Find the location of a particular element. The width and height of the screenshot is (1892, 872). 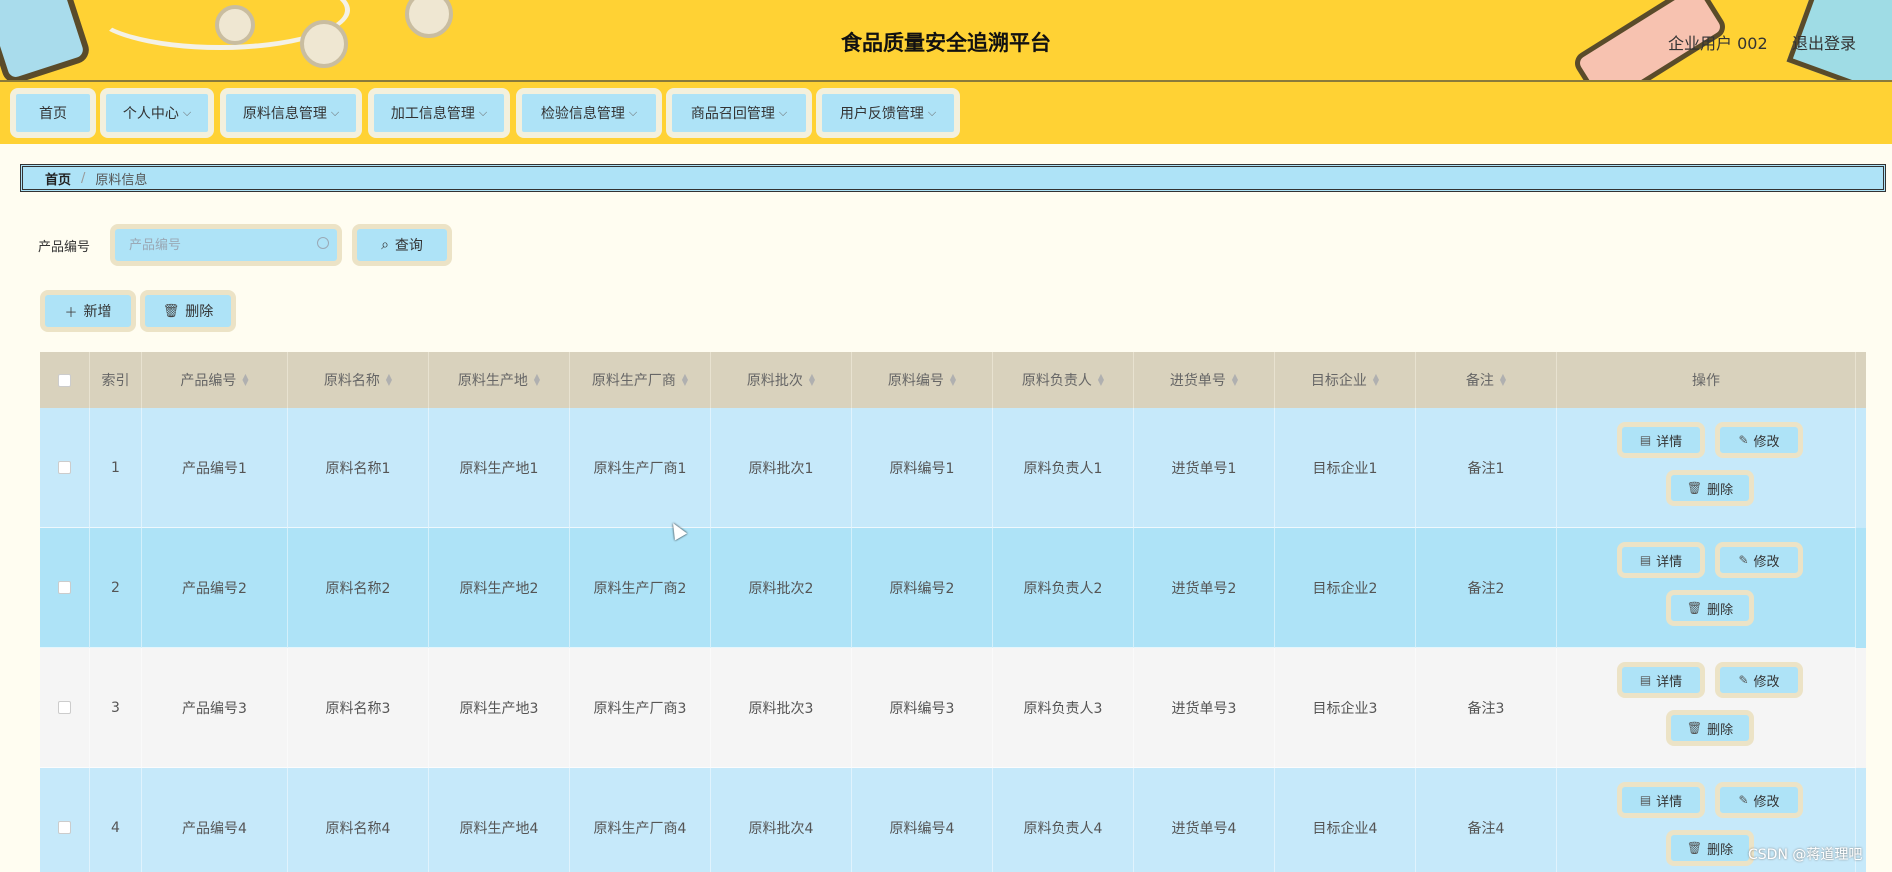

column-header: 进货单号 ▲ ▼ is located at coordinates (1204, 380).